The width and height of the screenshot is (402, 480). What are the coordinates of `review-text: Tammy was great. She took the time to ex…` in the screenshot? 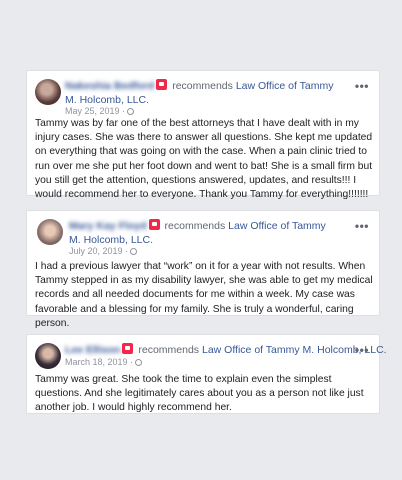 It's located at (199, 394).